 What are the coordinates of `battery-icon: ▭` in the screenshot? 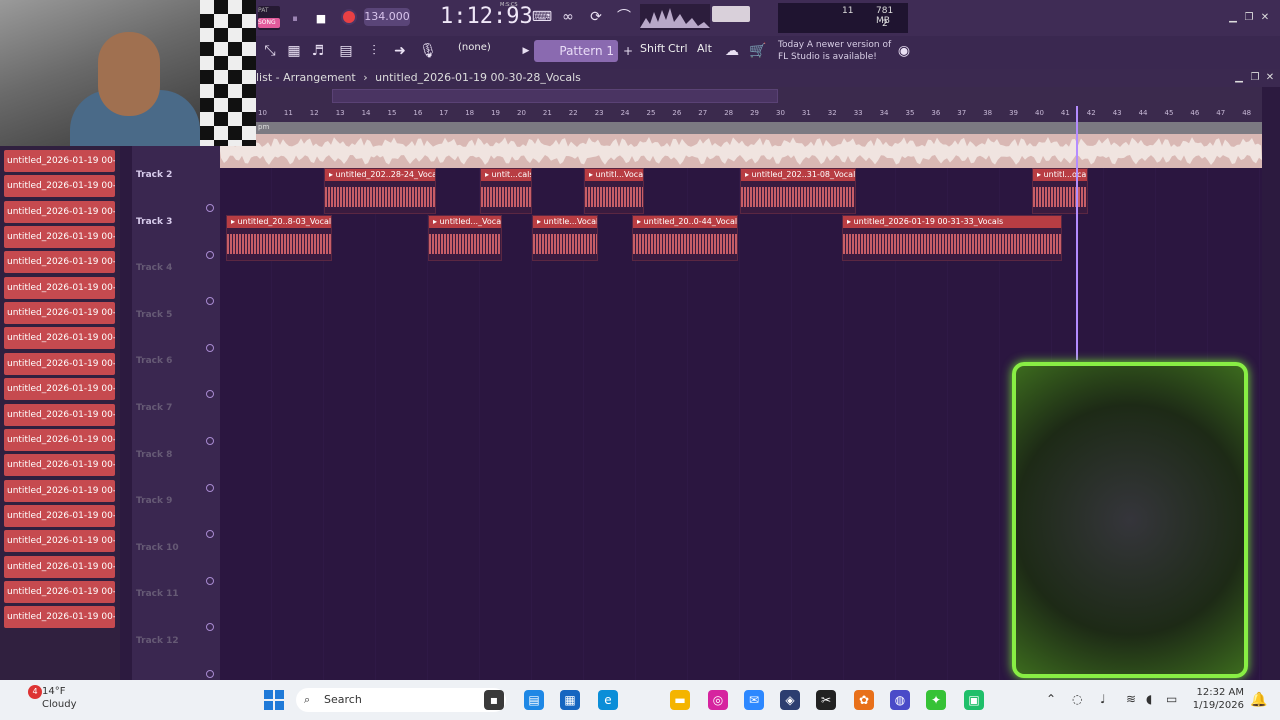 It's located at (1171, 699).